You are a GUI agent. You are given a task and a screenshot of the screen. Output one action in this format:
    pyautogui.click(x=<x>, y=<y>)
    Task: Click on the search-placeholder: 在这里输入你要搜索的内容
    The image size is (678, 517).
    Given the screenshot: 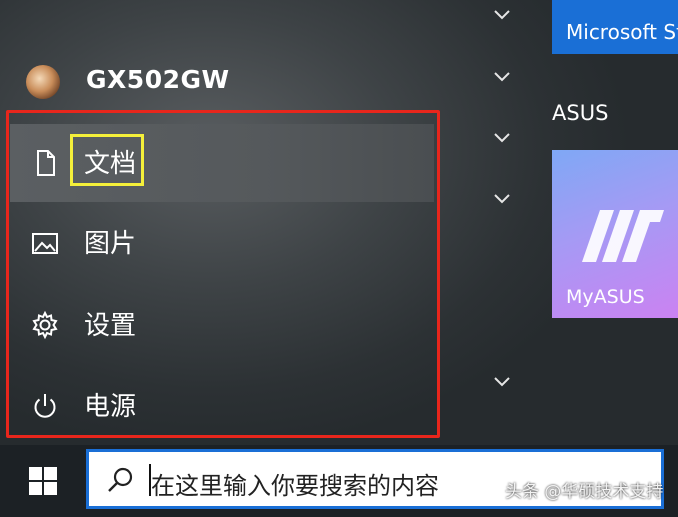 What is the action you would take?
    pyautogui.click(x=295, y=486)
    